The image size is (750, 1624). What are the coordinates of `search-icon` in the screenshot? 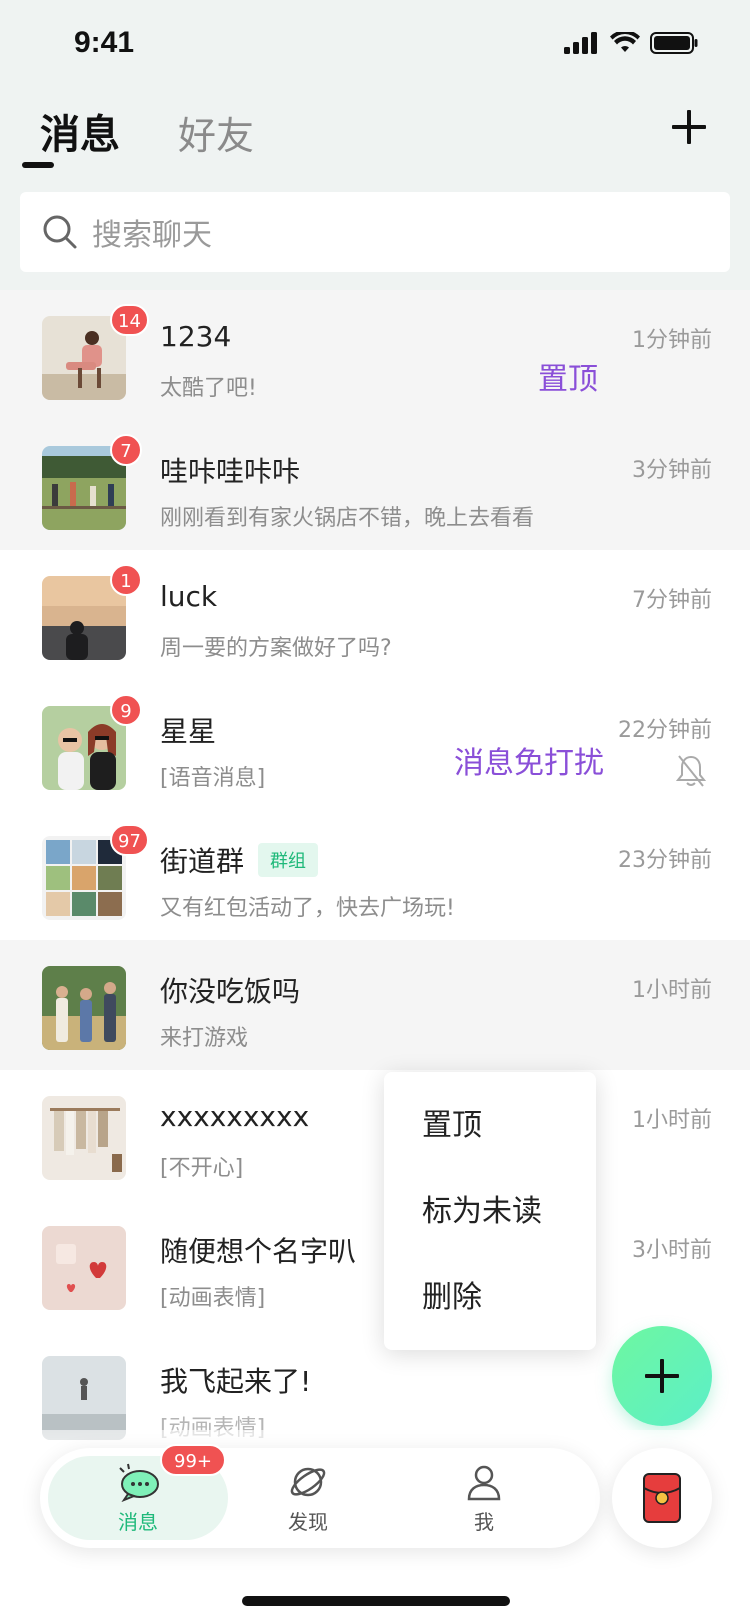 It's located at (60, 232).